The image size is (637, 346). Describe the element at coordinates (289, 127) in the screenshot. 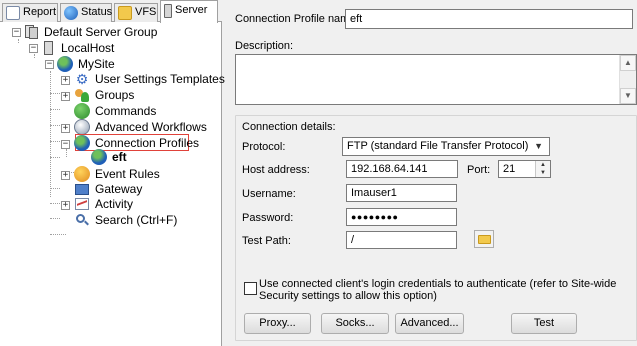

I see `connection-details-label: Connection details:` at that location.